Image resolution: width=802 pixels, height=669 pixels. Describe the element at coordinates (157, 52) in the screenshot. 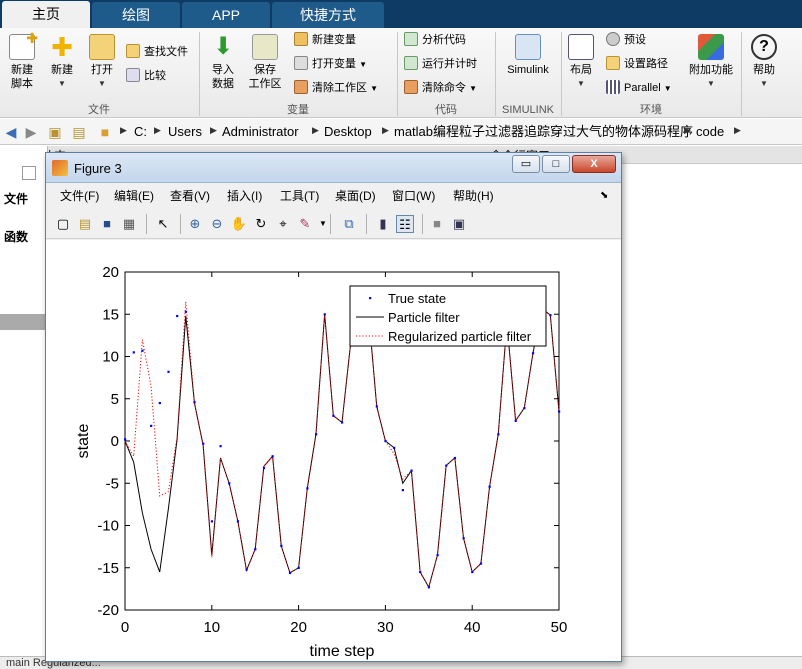

I see `find-files-button: 查找文件` at that location.